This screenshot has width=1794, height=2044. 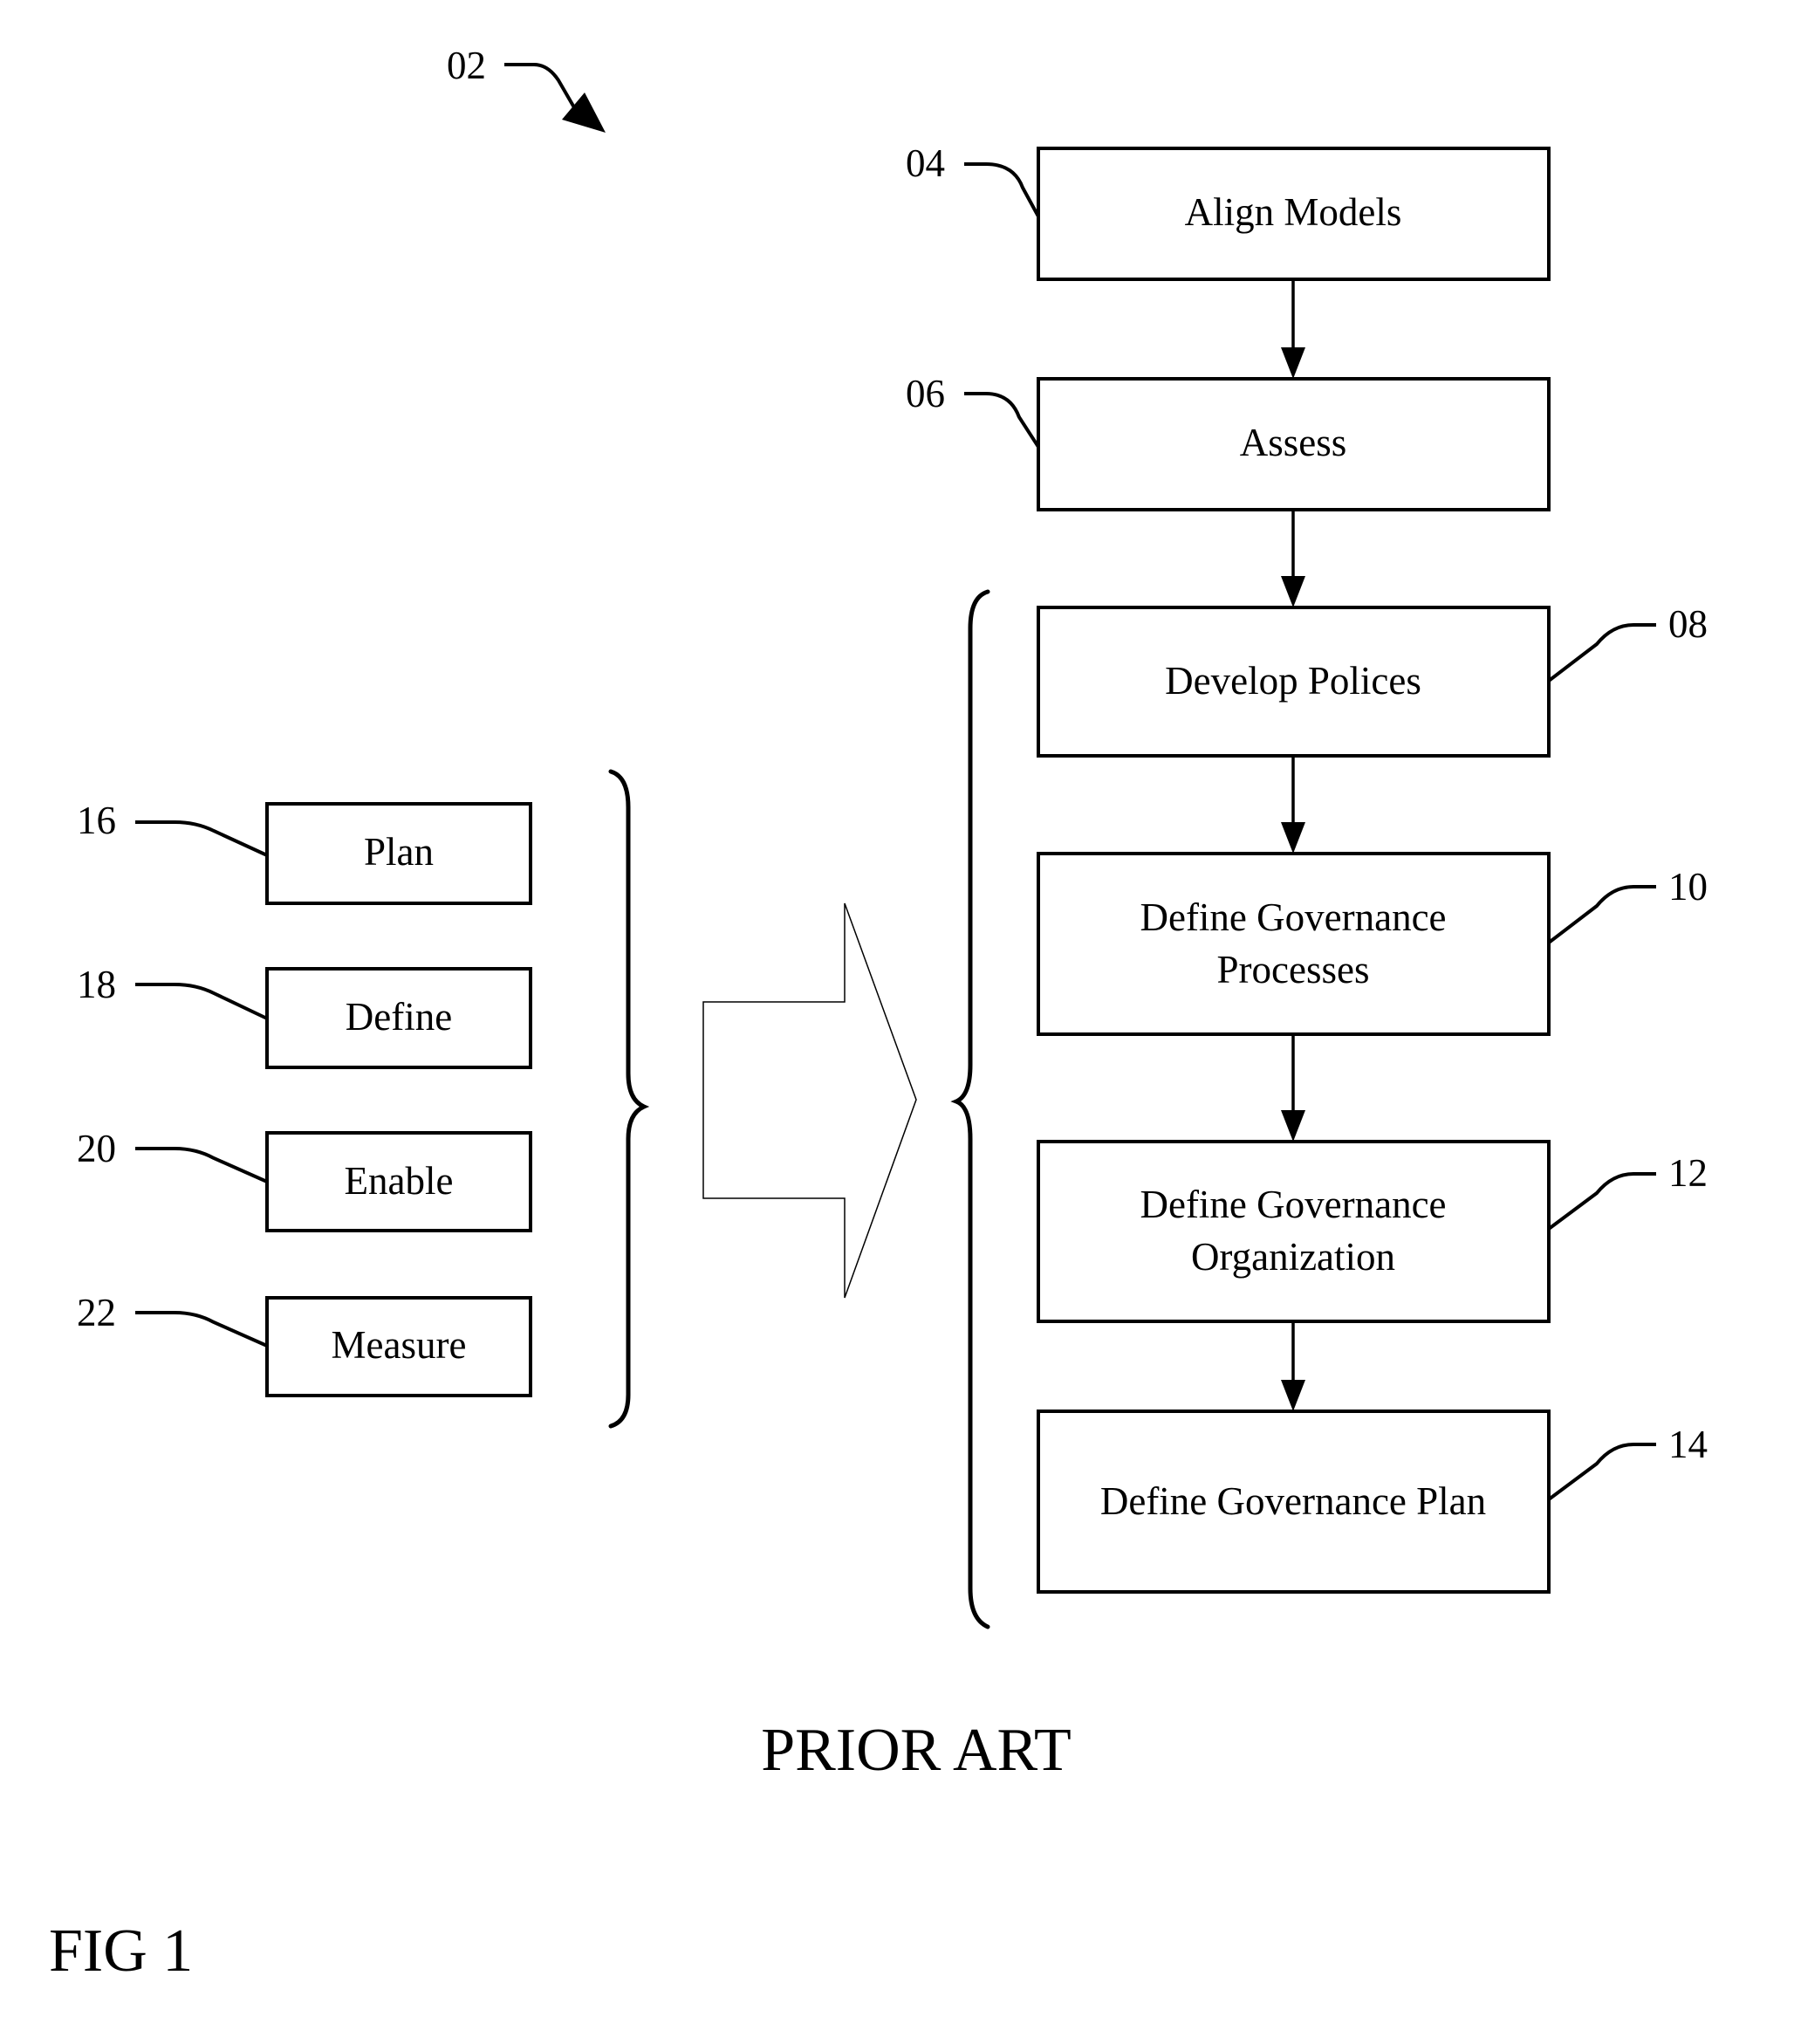 I want to click on ref-label-08: 08, so click(x=1688, y=624).